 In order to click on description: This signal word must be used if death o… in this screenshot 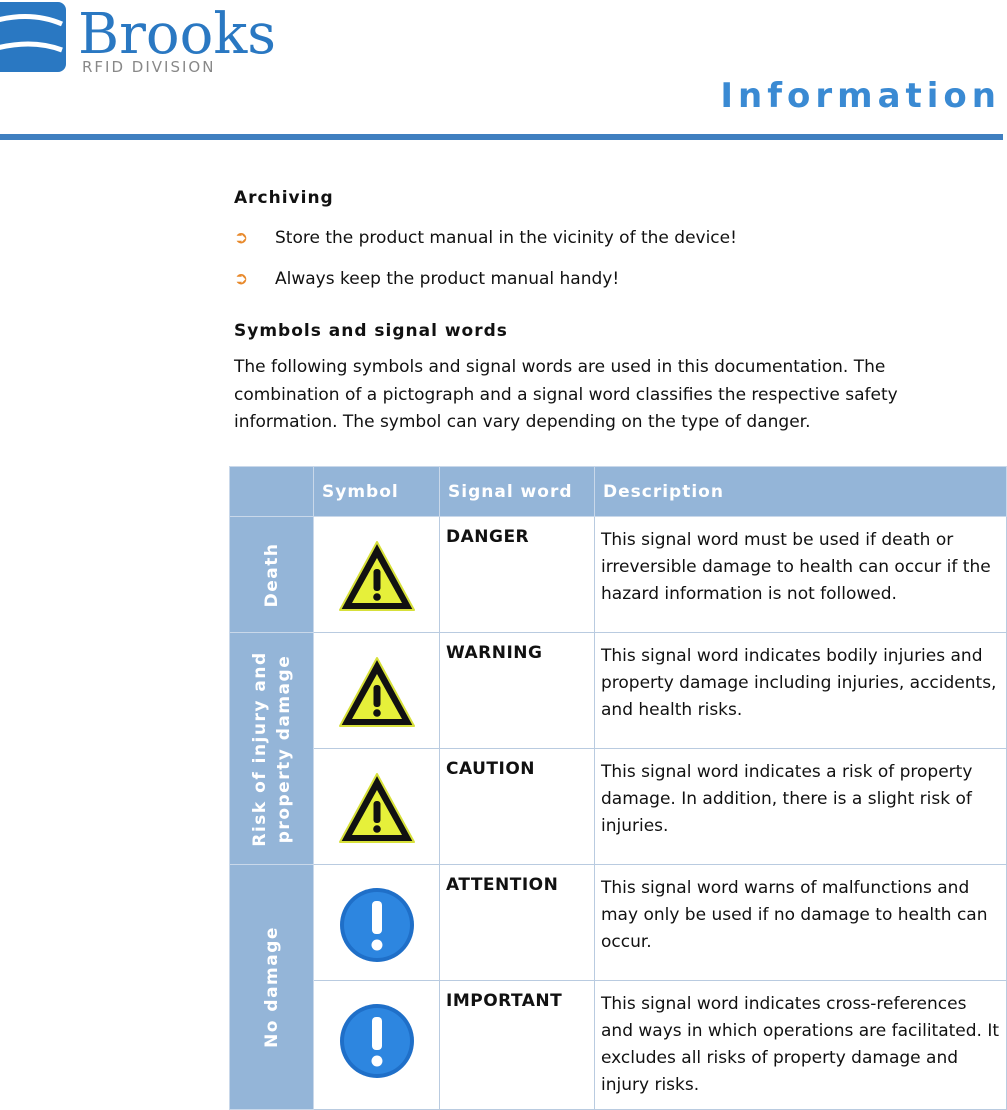, I will do `click(800, 574)`.